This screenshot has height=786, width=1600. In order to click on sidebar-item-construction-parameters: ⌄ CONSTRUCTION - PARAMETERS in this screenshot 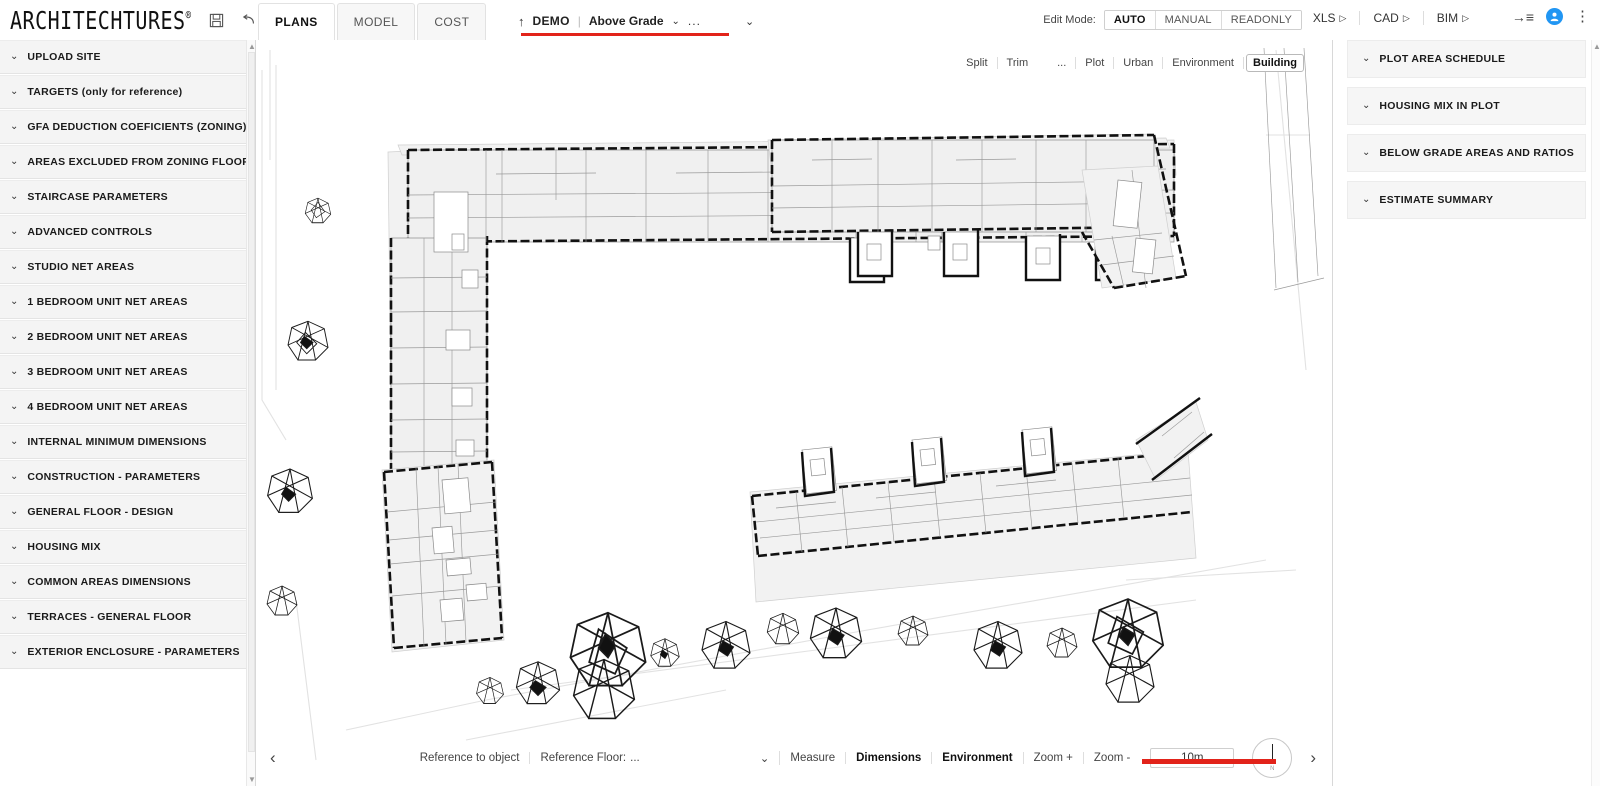, I will do `click(123, 477)`.